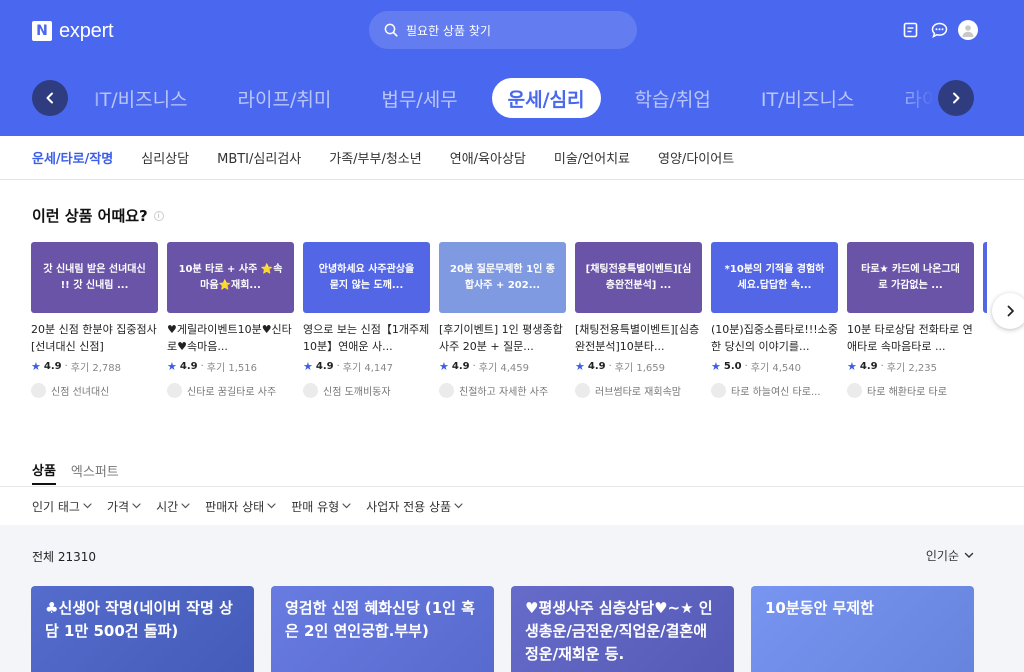 Image resolution: width=1024 pixels, height=672 pixels. I want to click on subnav-item: 연애/육아상담, so click(488, 157).